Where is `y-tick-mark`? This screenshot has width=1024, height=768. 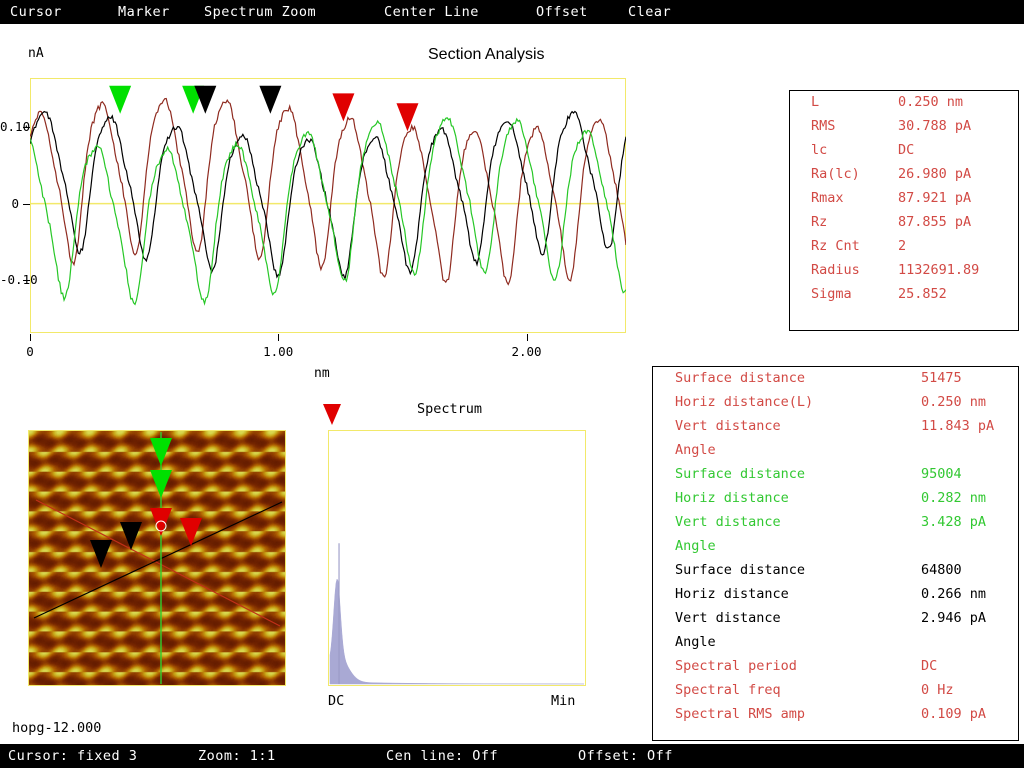
y-tick-mark is located at coordinates (26, 204).